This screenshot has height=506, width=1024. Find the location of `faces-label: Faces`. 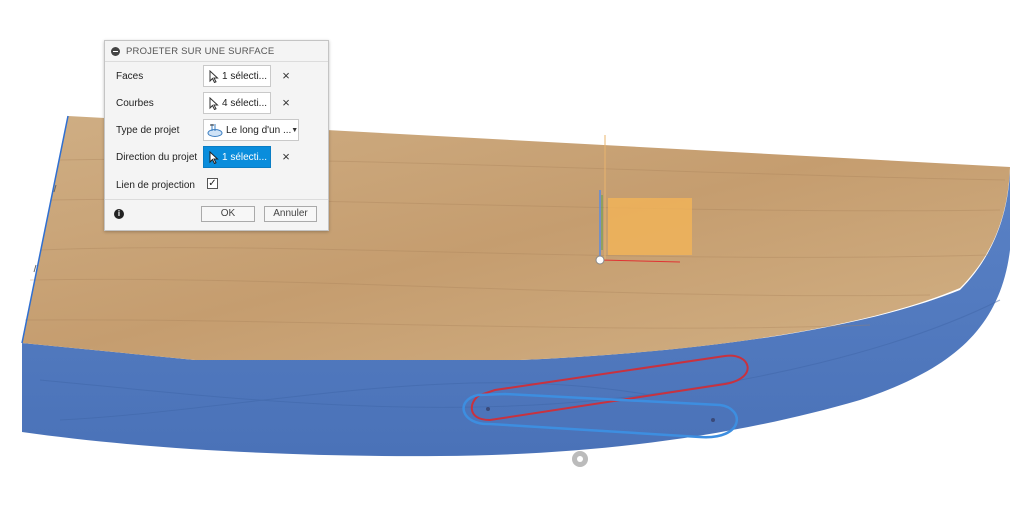

faces-label: Faces is located at coordinates (130, 76).